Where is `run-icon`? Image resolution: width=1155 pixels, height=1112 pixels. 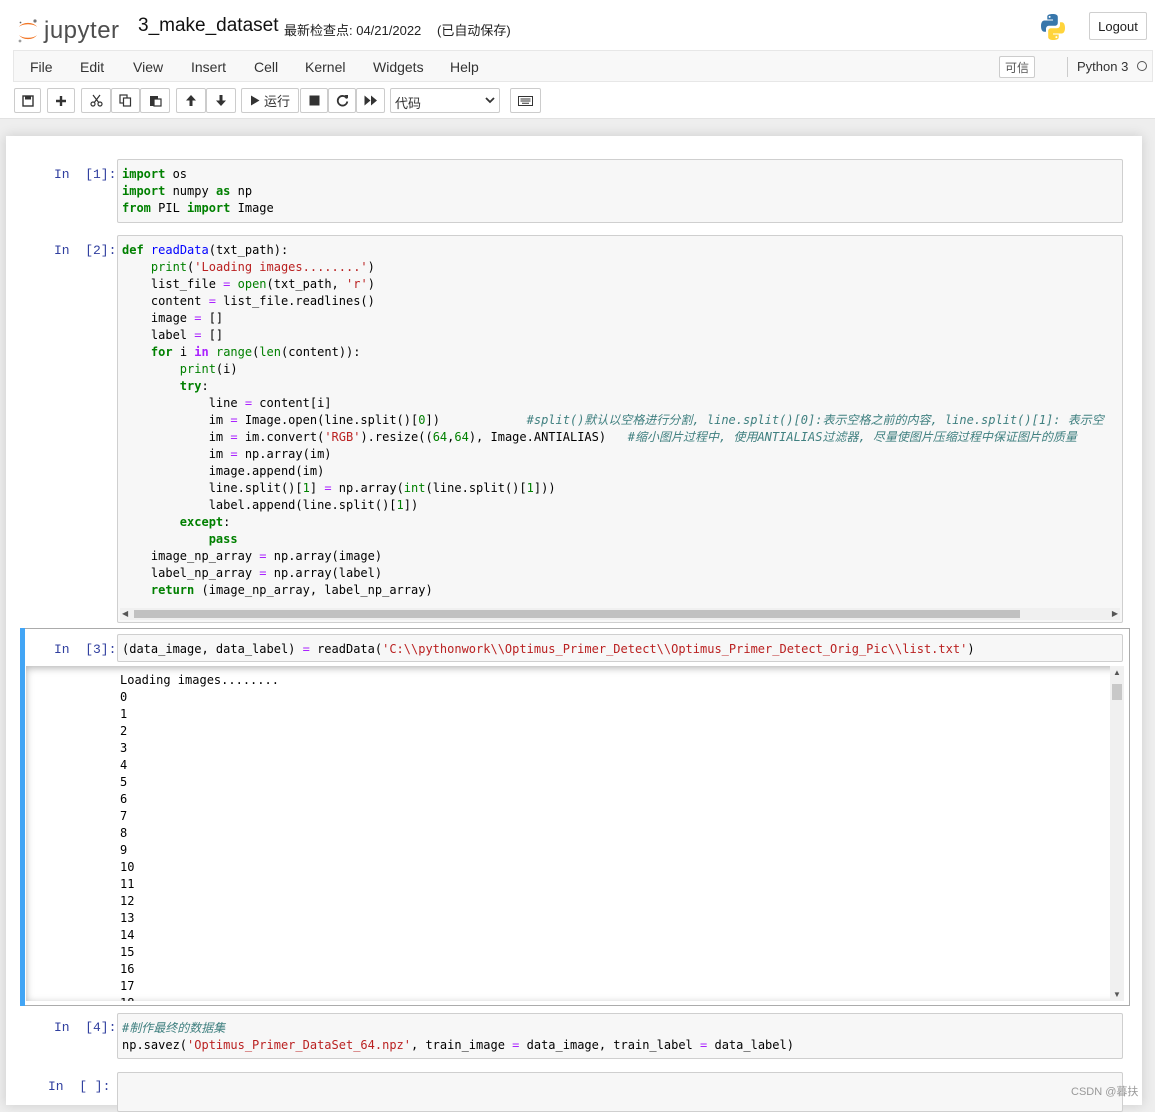
run-icon is located at coordinates (255, 100).